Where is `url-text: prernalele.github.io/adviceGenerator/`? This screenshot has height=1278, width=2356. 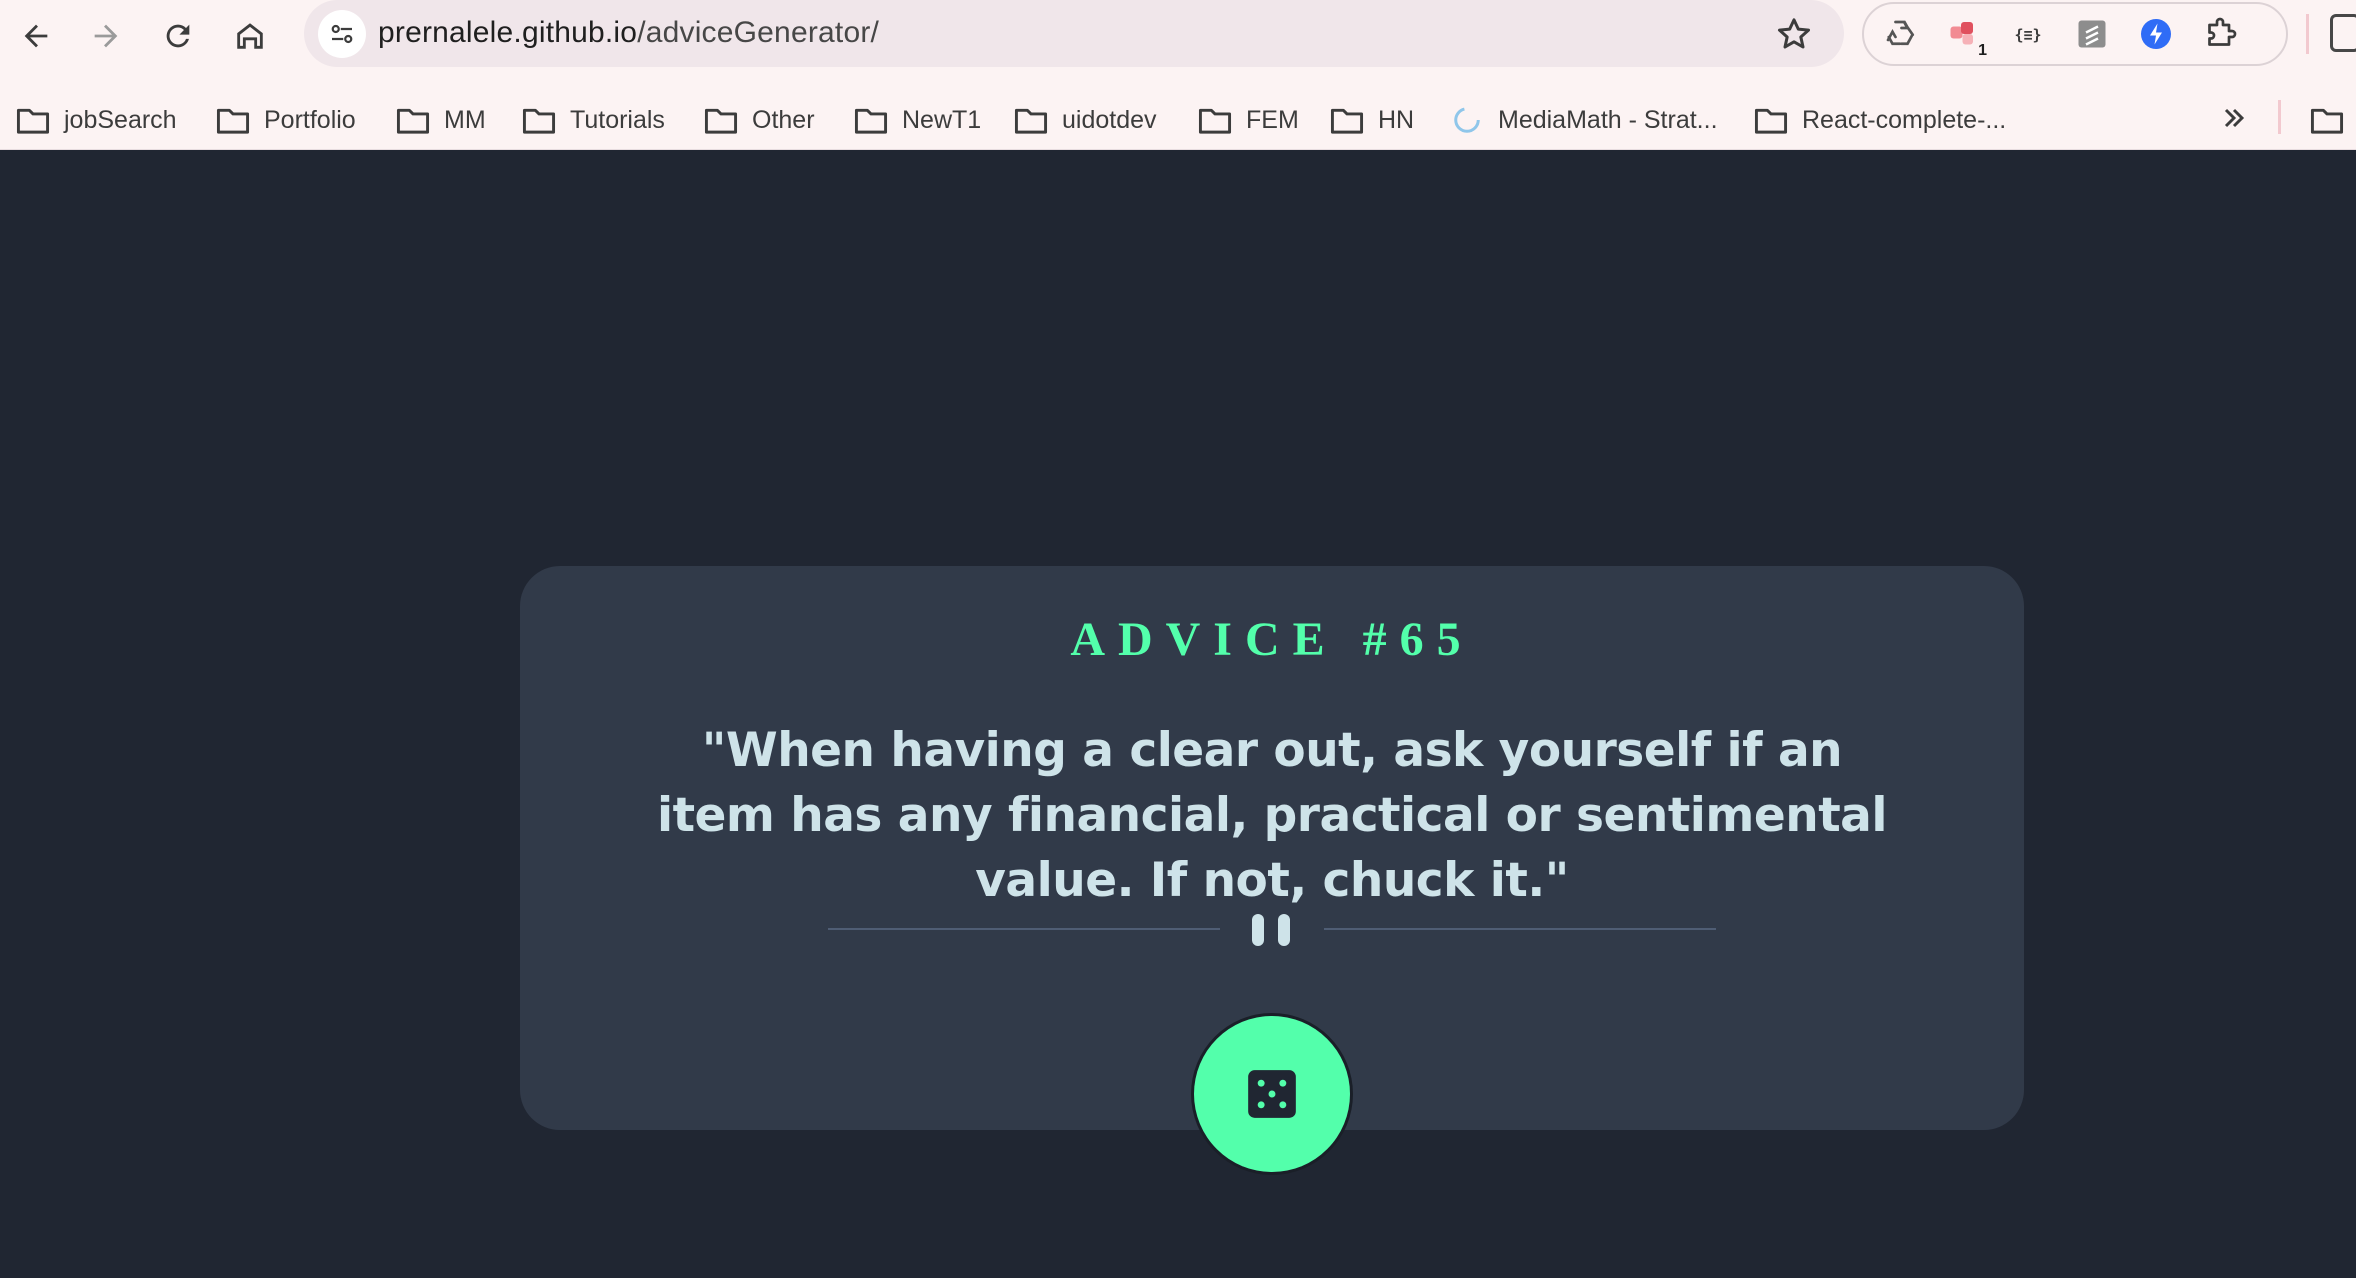
url-text: prernalele.github.io/adviceGenerator/ is located at coordinates (628, 33).